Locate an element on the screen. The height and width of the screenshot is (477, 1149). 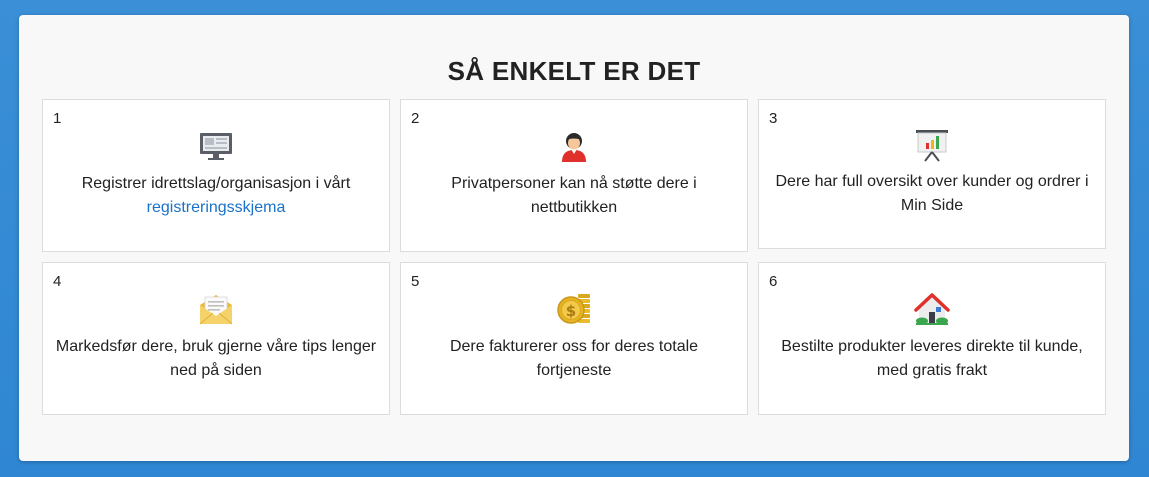
step-number: 2 is located at coordinates (415, 118).